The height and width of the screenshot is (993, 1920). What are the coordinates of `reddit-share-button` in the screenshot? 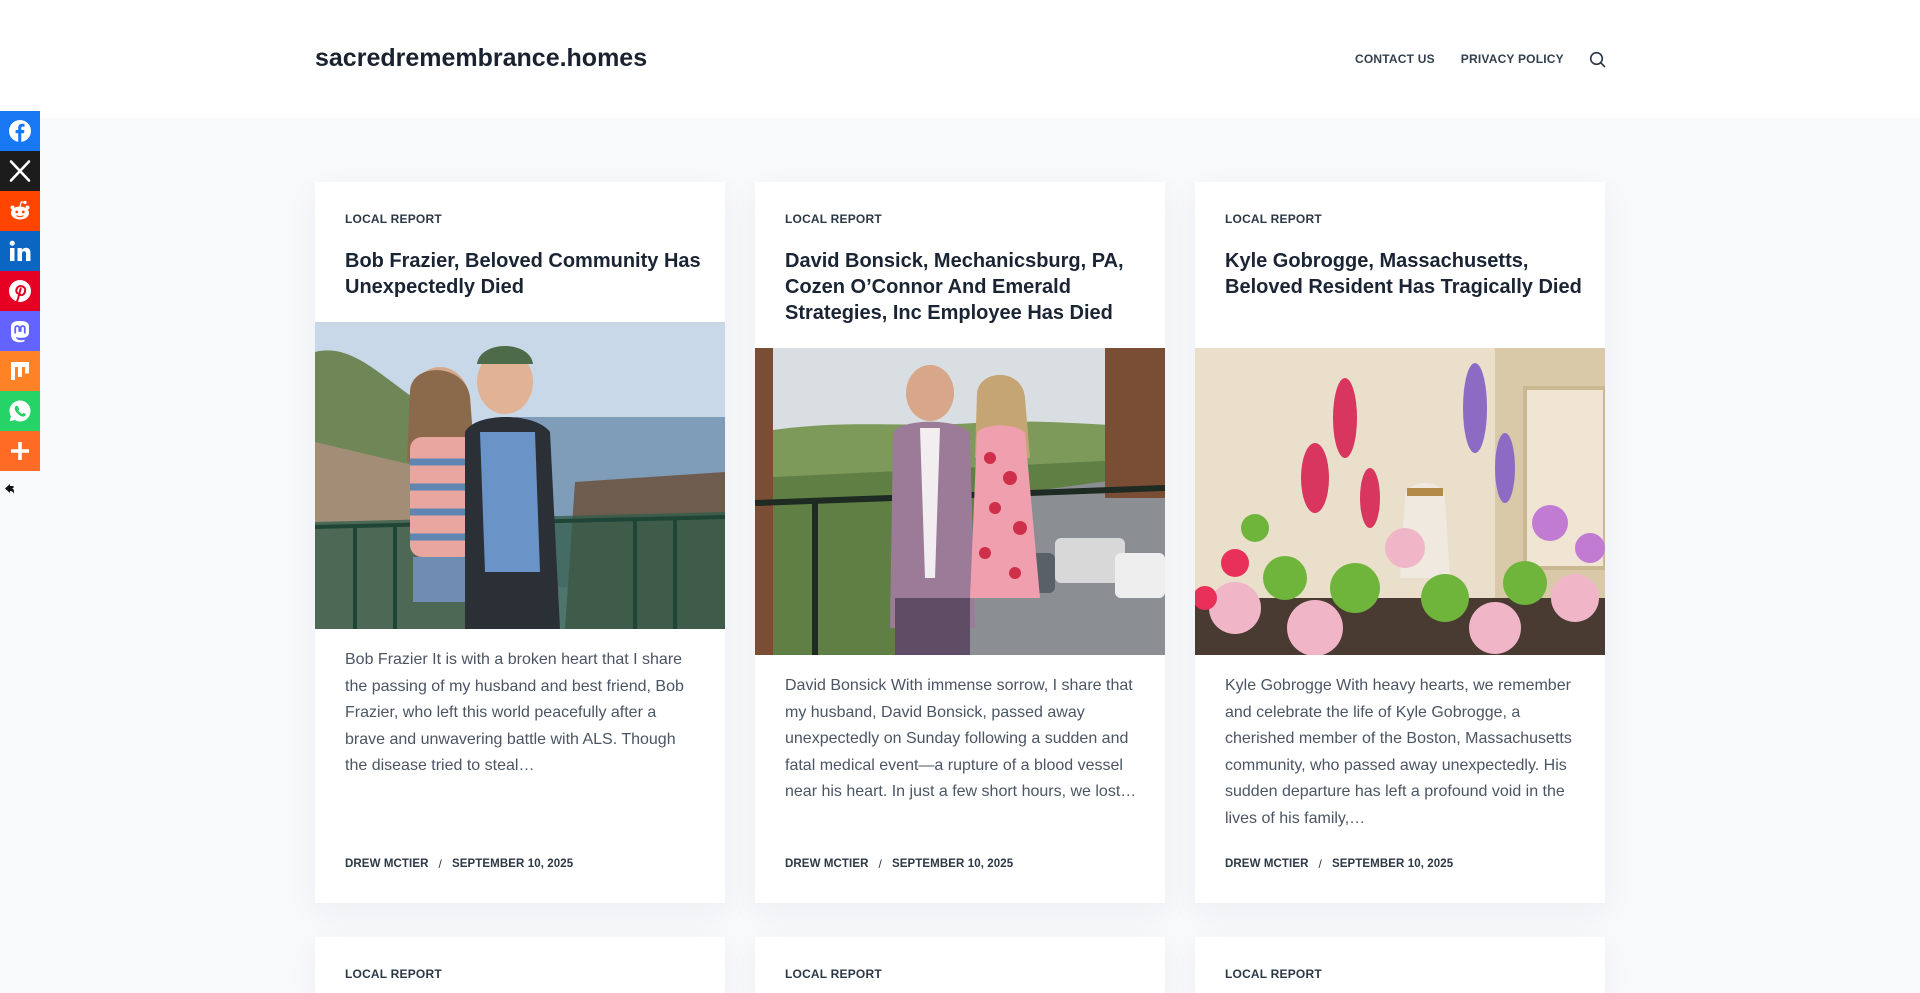 It's located at (20, 211).